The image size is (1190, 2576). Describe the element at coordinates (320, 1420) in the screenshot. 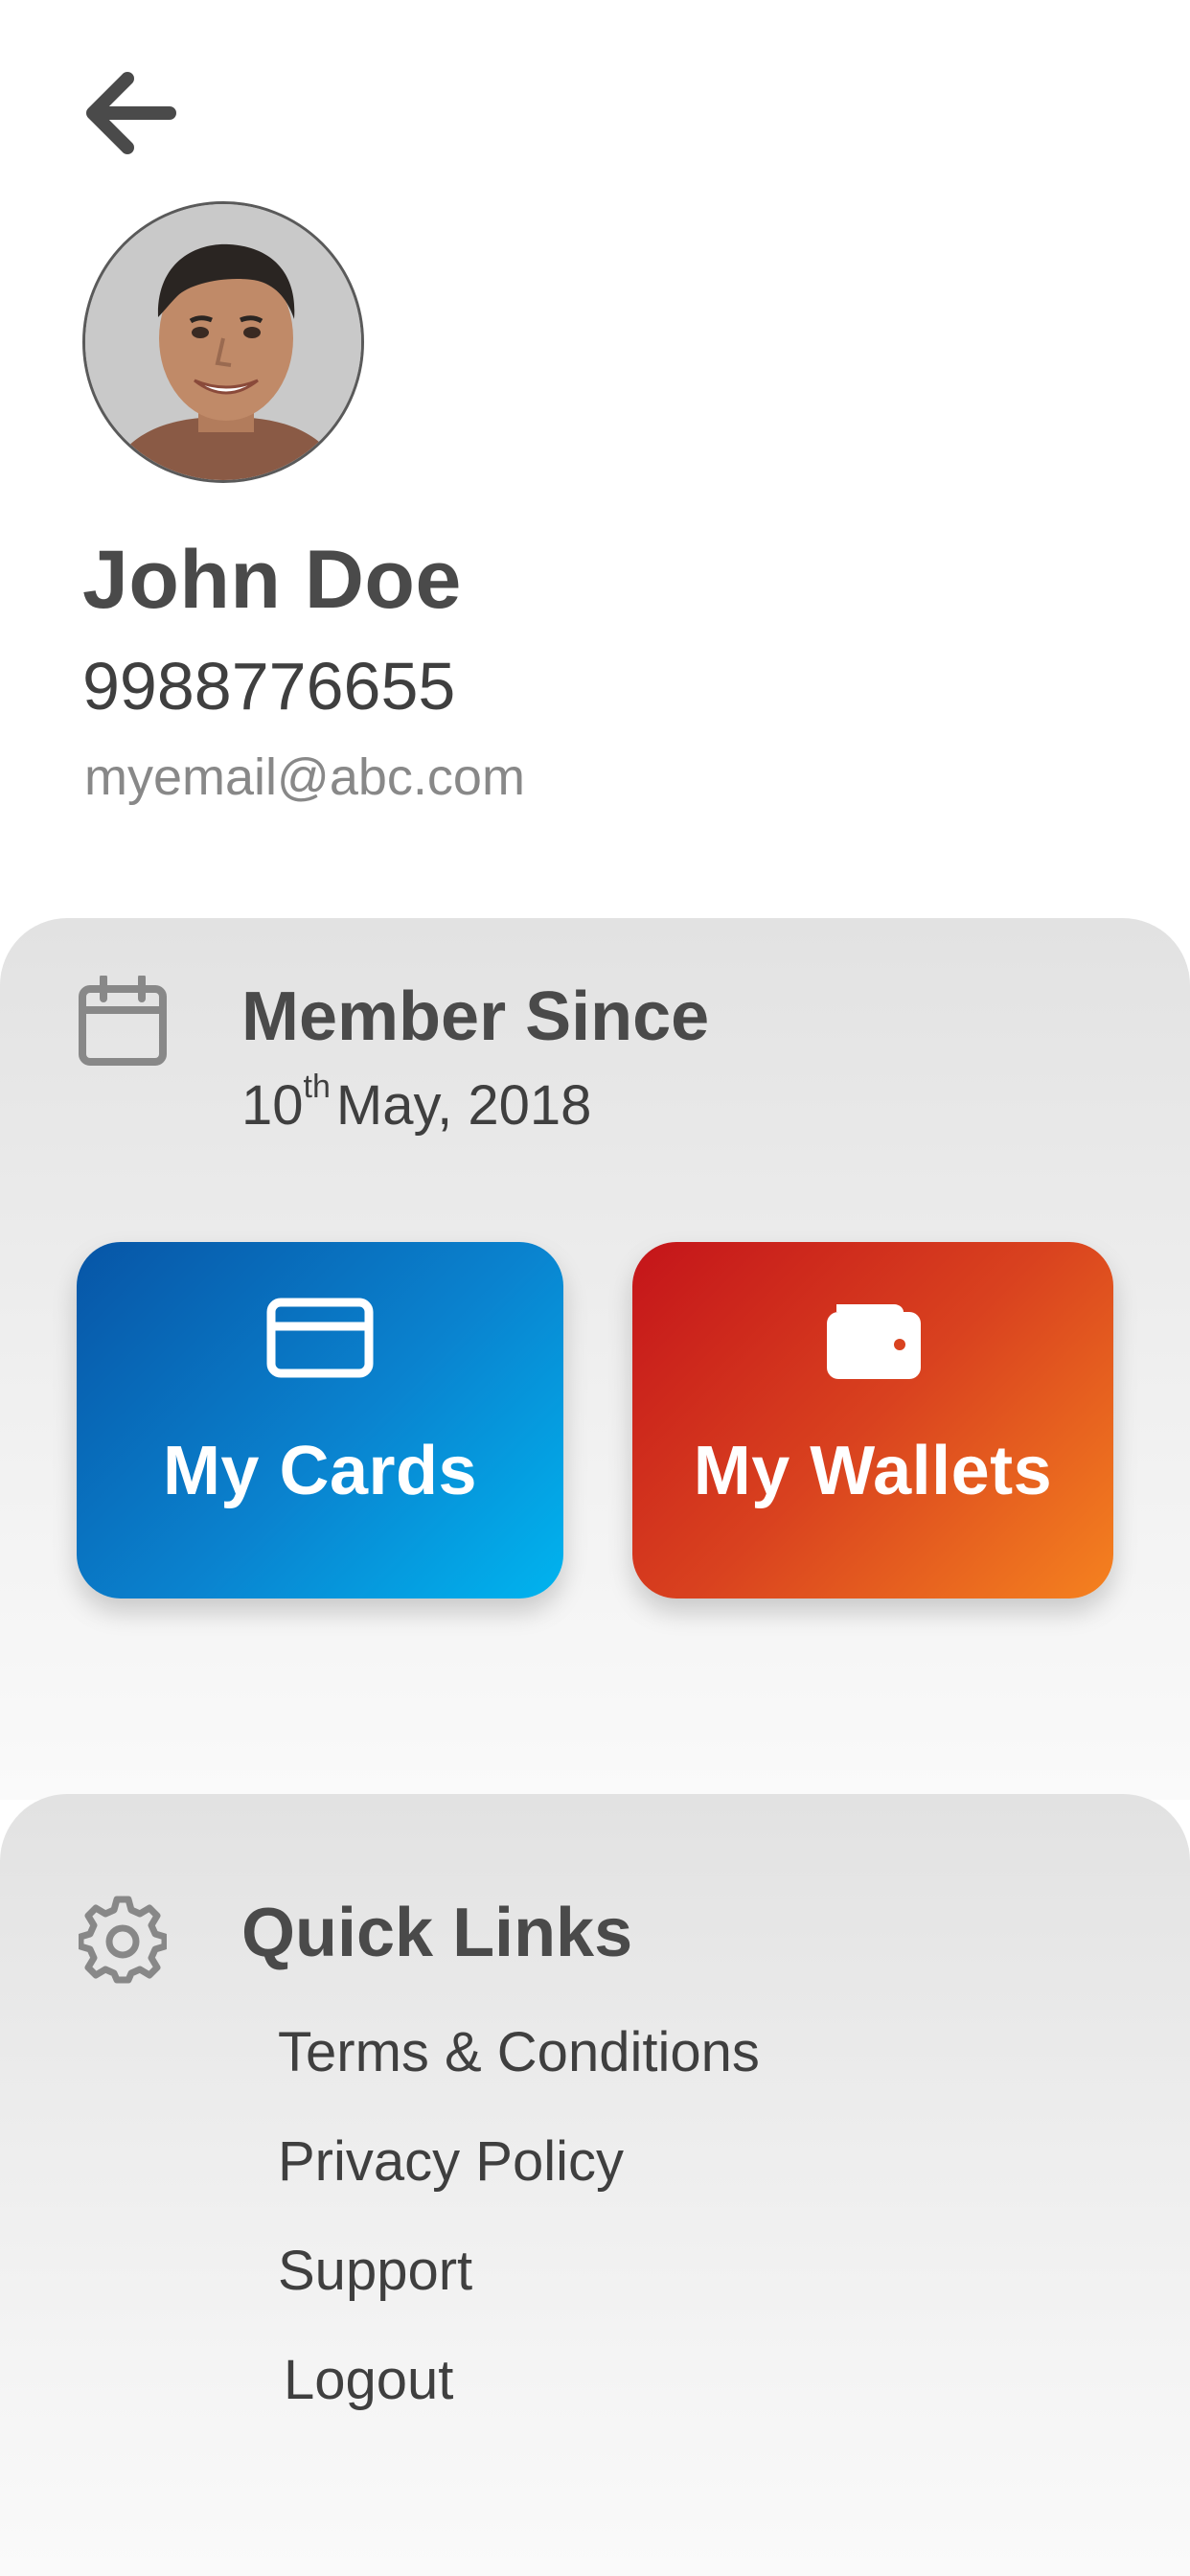

I see `my-cards-button: My Cards` at that location.